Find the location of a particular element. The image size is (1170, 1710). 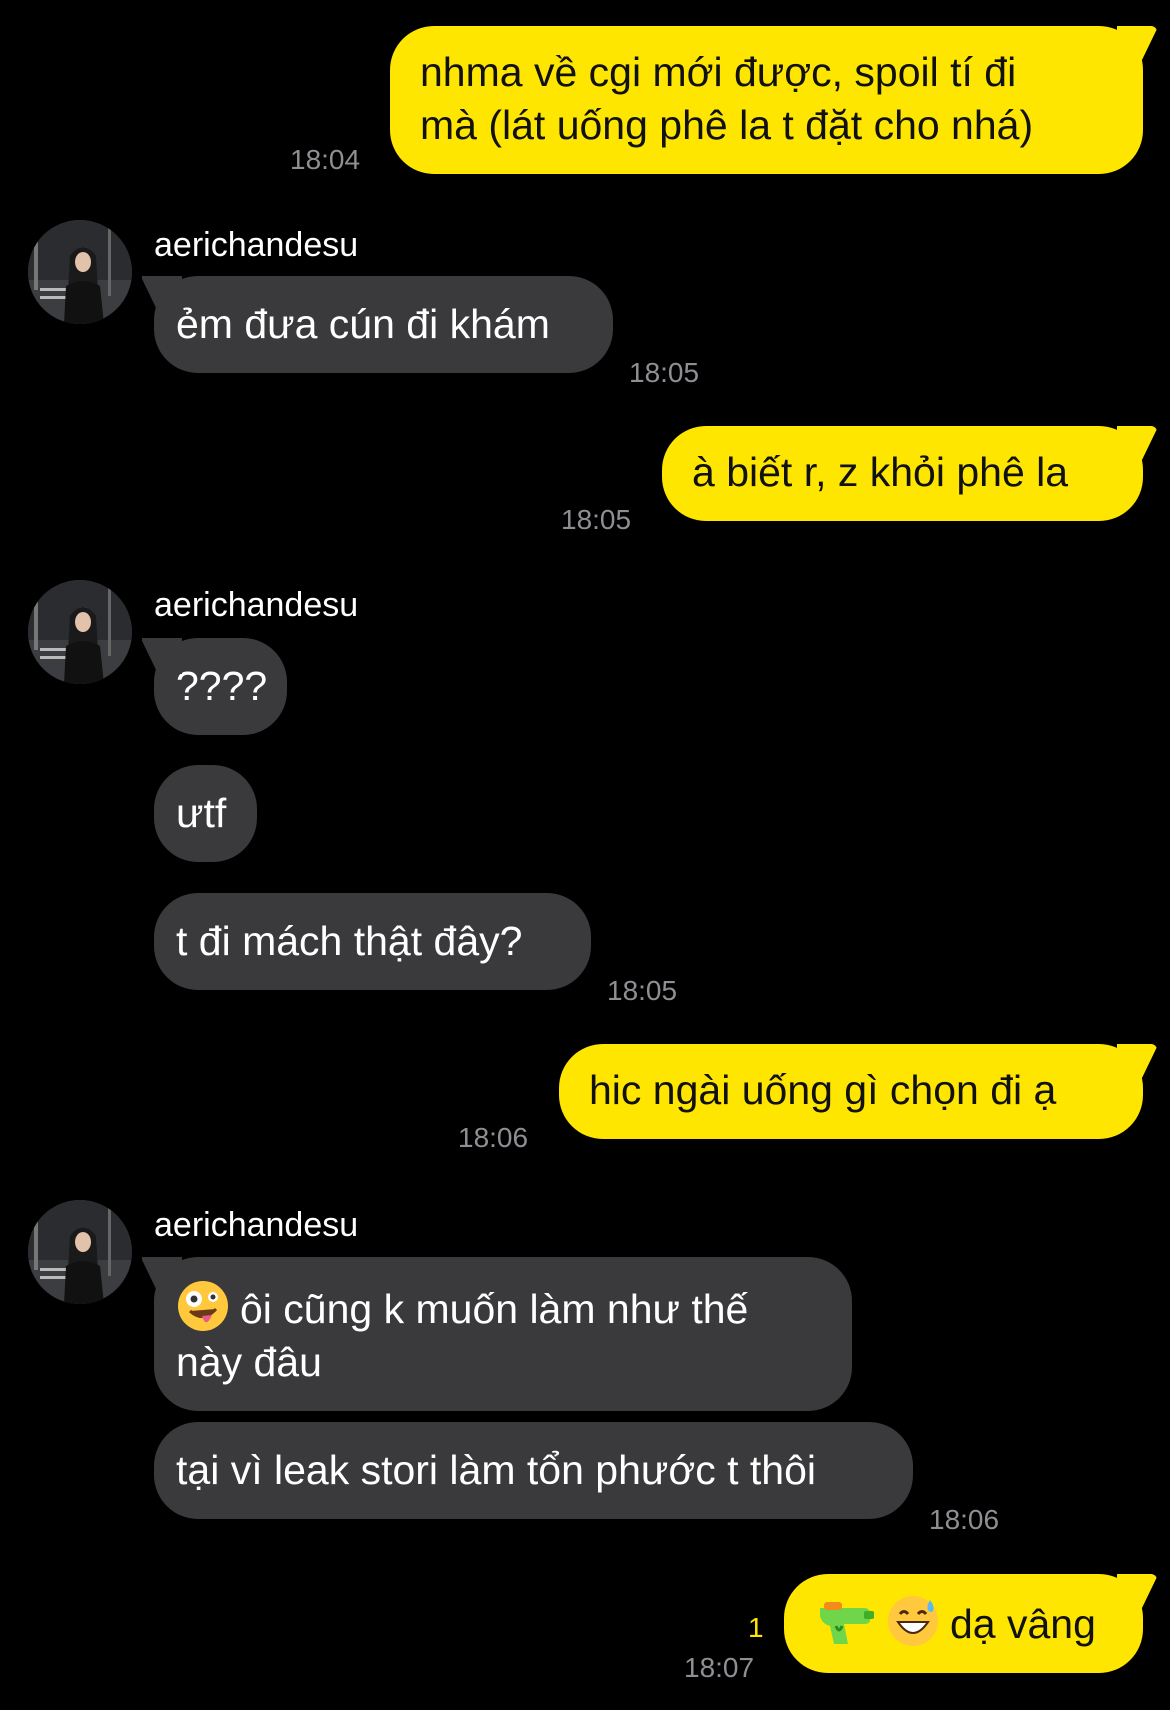

message-line: mà (lát uống phê la t đặt cho nhá) is located at coordinates (727, 125).